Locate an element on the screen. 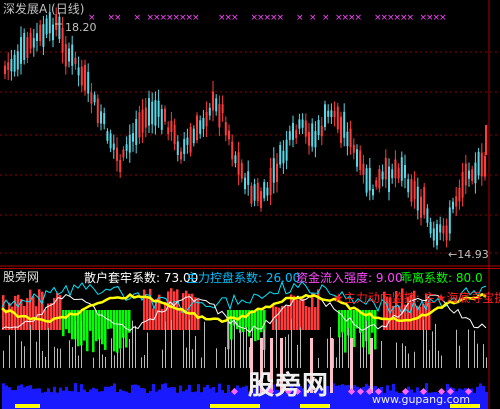 This screenshot has height=409, width=500. coef-control-label: 主力控盘系数: is located at coordinates (226, 278).